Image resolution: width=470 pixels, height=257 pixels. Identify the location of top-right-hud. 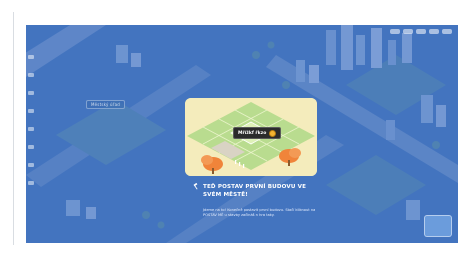
(421, 31).